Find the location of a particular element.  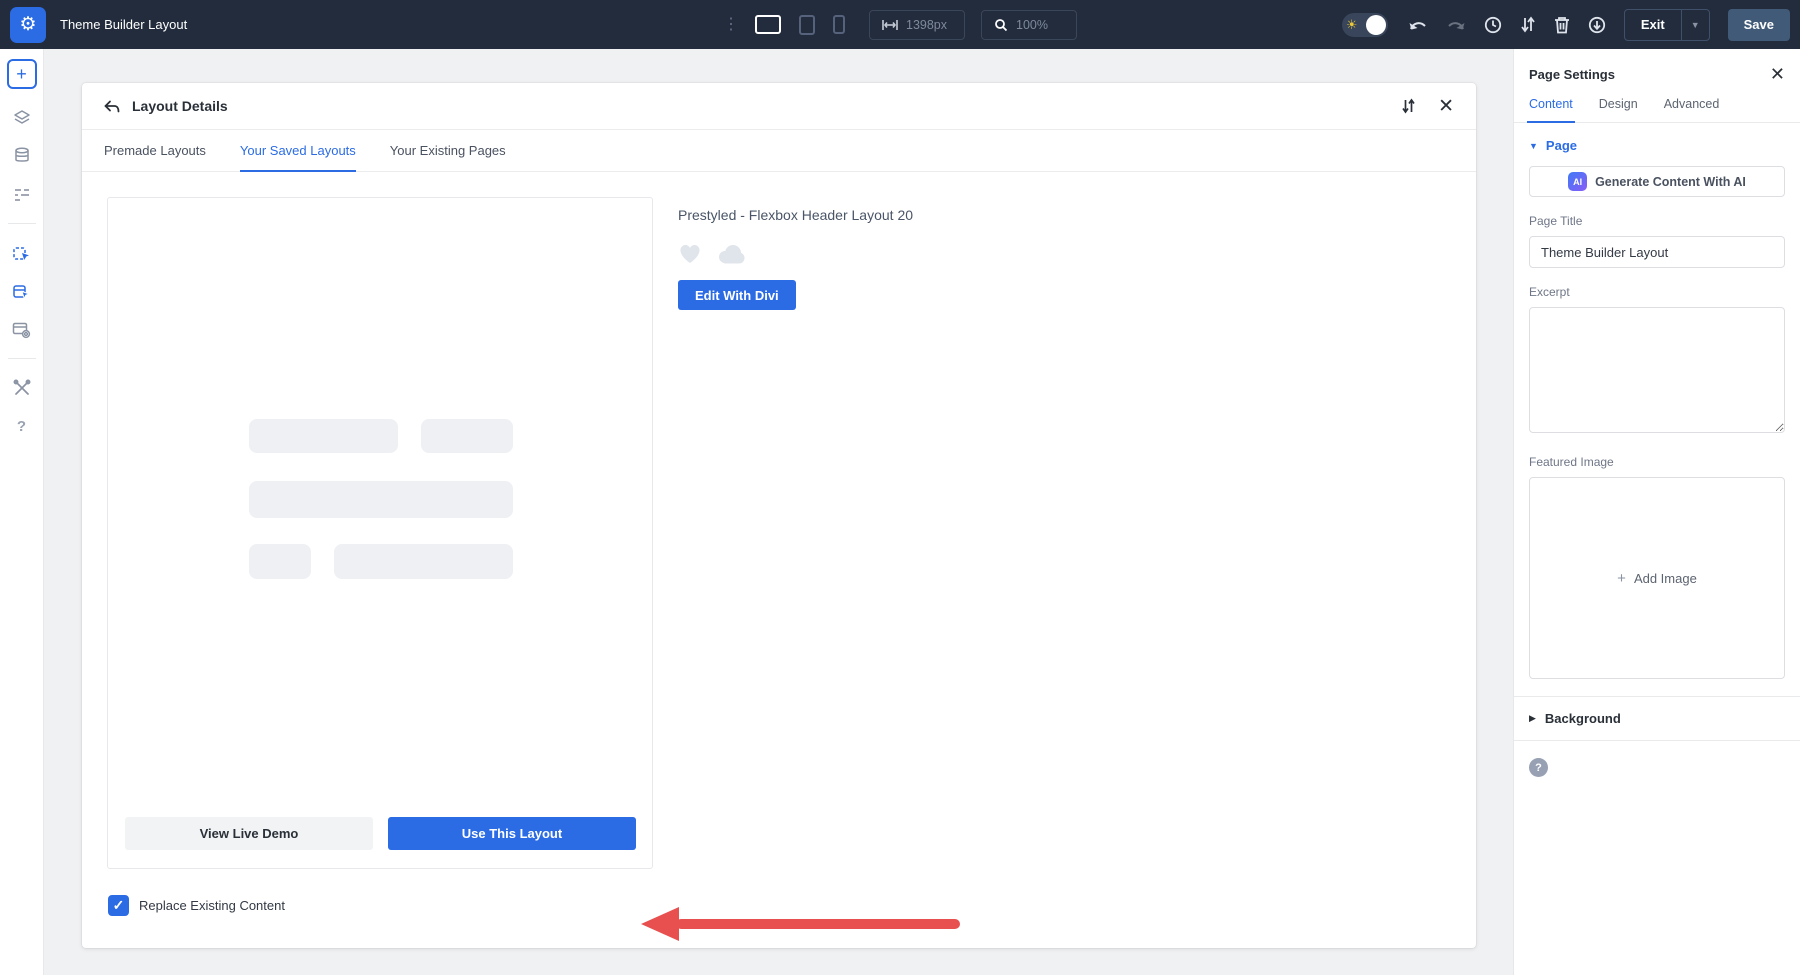

builder-settings-button: ⚙ is located at coordinates (28, 24).